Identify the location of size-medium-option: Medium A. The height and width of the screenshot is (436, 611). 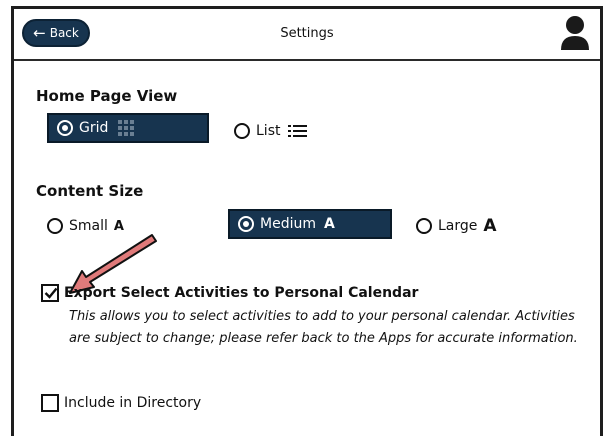
(310, 224).